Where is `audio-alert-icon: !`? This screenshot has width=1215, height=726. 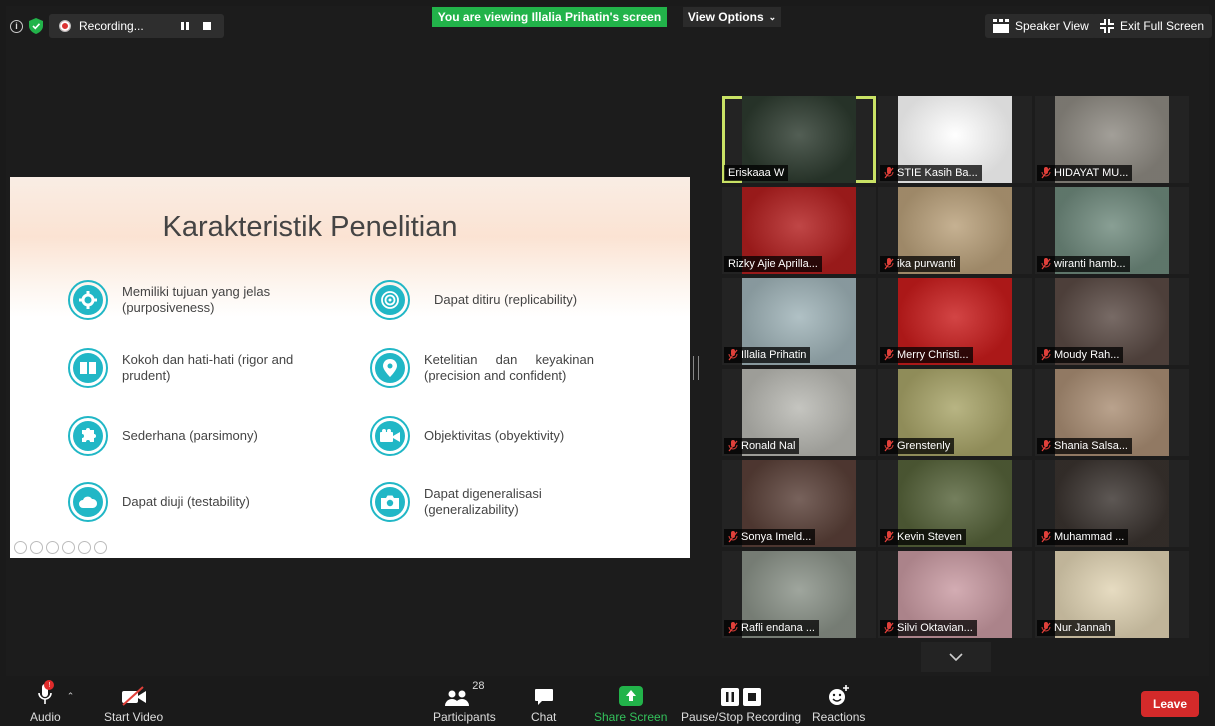
audio-alert-icon: ! is located at coordinates (49, 685).